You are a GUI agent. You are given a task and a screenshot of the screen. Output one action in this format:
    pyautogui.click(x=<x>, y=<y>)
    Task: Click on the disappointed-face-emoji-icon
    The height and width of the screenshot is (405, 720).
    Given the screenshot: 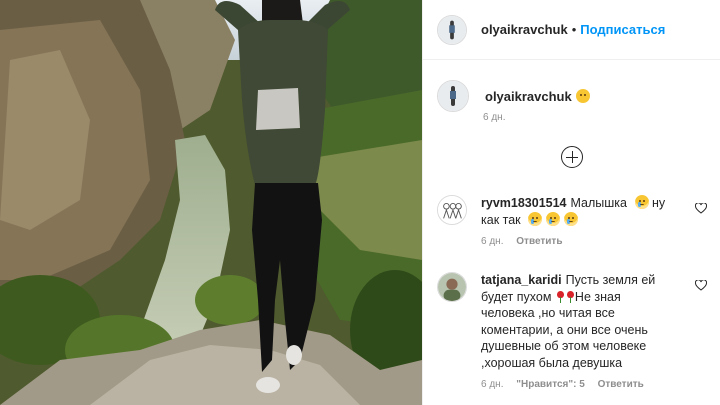 What is the action you would take?
    pyautogui.click(x=582, y=96)
    